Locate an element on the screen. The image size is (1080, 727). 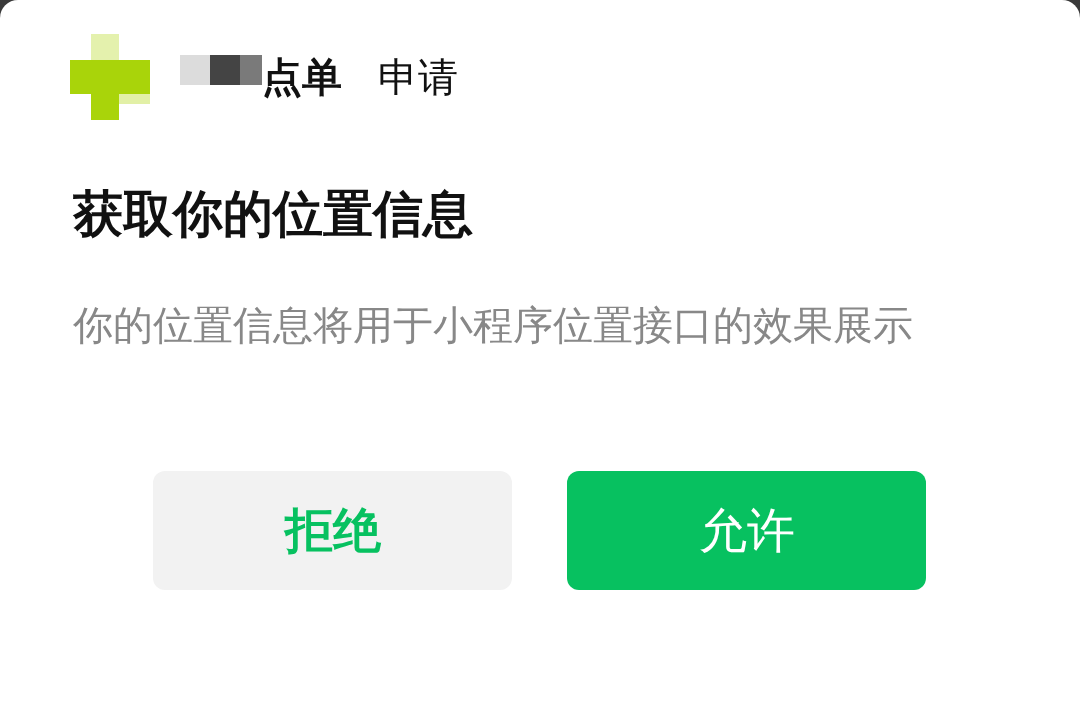
dialog-title: 获取你的位置信息 is located at coordinates (273, 214).